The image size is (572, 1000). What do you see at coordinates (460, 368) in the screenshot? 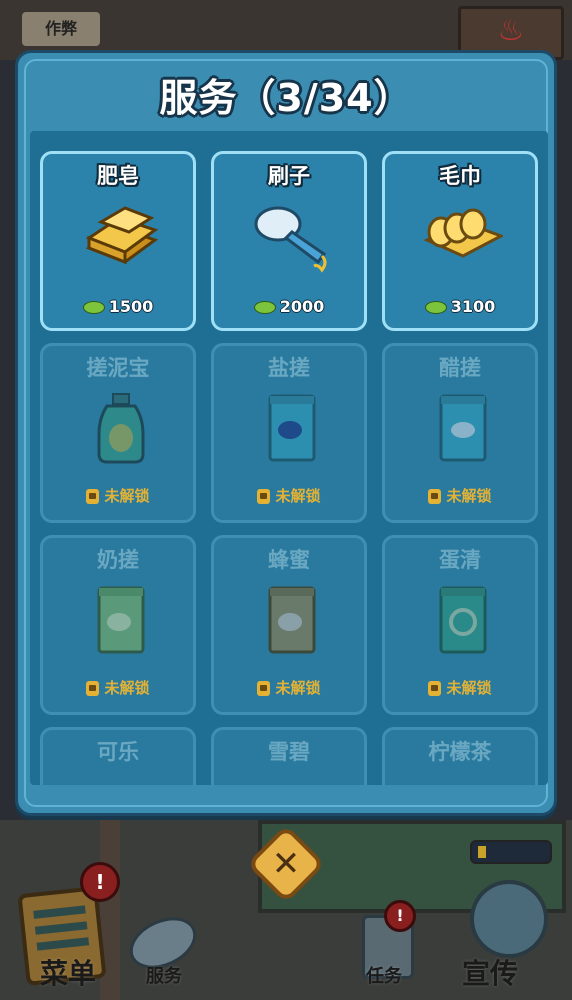
I see `card-name: 醋搓` at bounding box center [460, 368].